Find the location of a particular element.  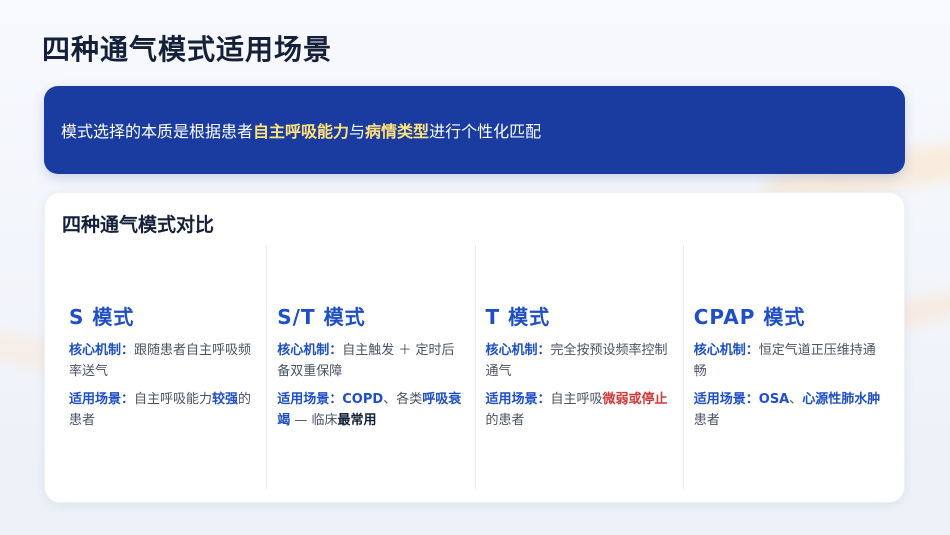

scenario-emphasis: 较强 is located at coordinates (225, 399).